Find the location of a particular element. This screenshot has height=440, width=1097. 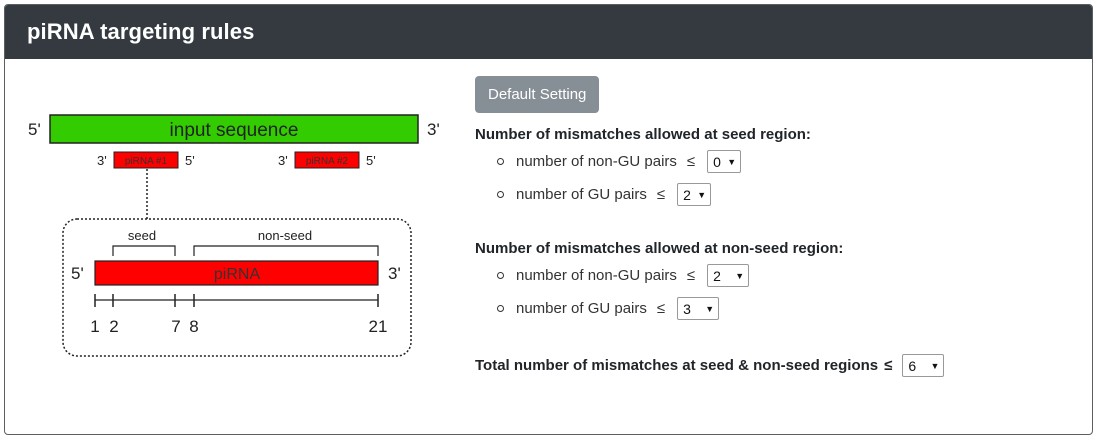

select-value: 0 is located at coordinates (717, 161).